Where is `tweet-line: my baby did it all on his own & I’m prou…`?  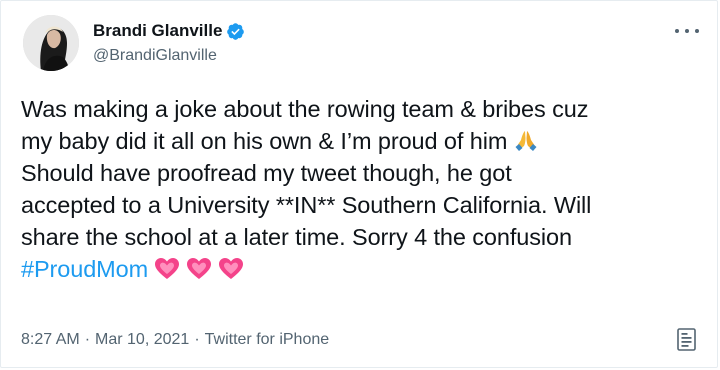
tweet-line: my baby did it all on his own & I’m prou… is located at coordinates (264, 141).